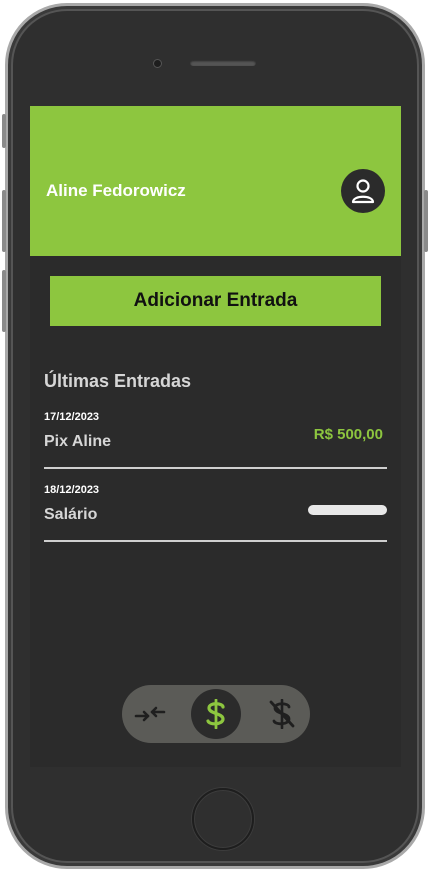 This screenshot has height=872, width=429. What do you see at coordinates (215, 301) in the screenshot?
I see `add-entry-button: Adicionar Entrada` at bounding box center [215, 301].